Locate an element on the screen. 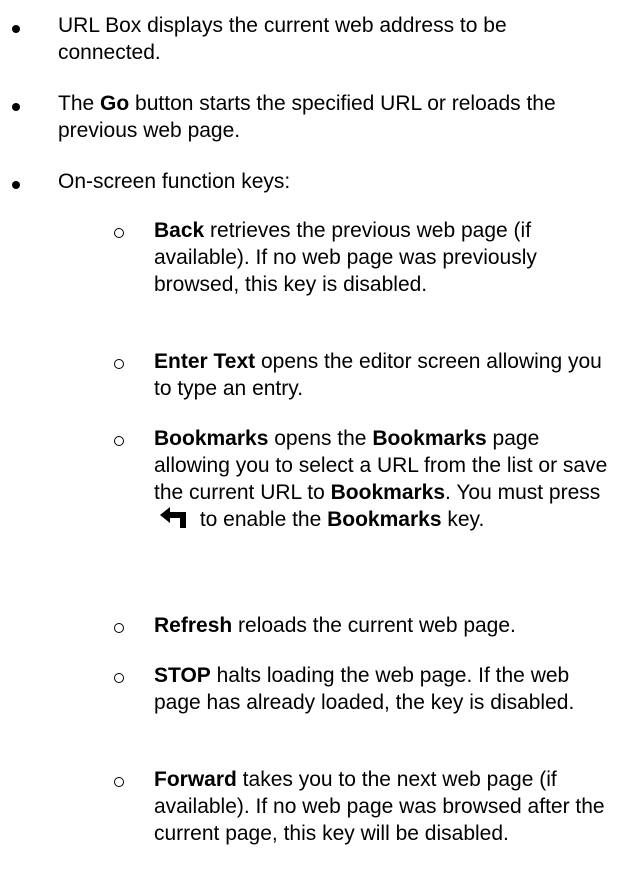  key-name-refresh: Refresh is located at coordinates (193, 625).